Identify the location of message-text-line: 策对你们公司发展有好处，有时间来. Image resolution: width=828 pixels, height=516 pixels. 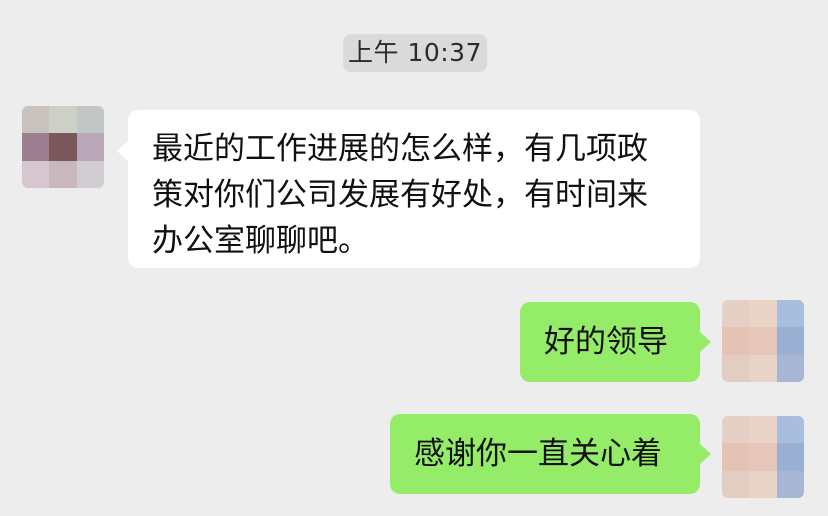
(400, 195).